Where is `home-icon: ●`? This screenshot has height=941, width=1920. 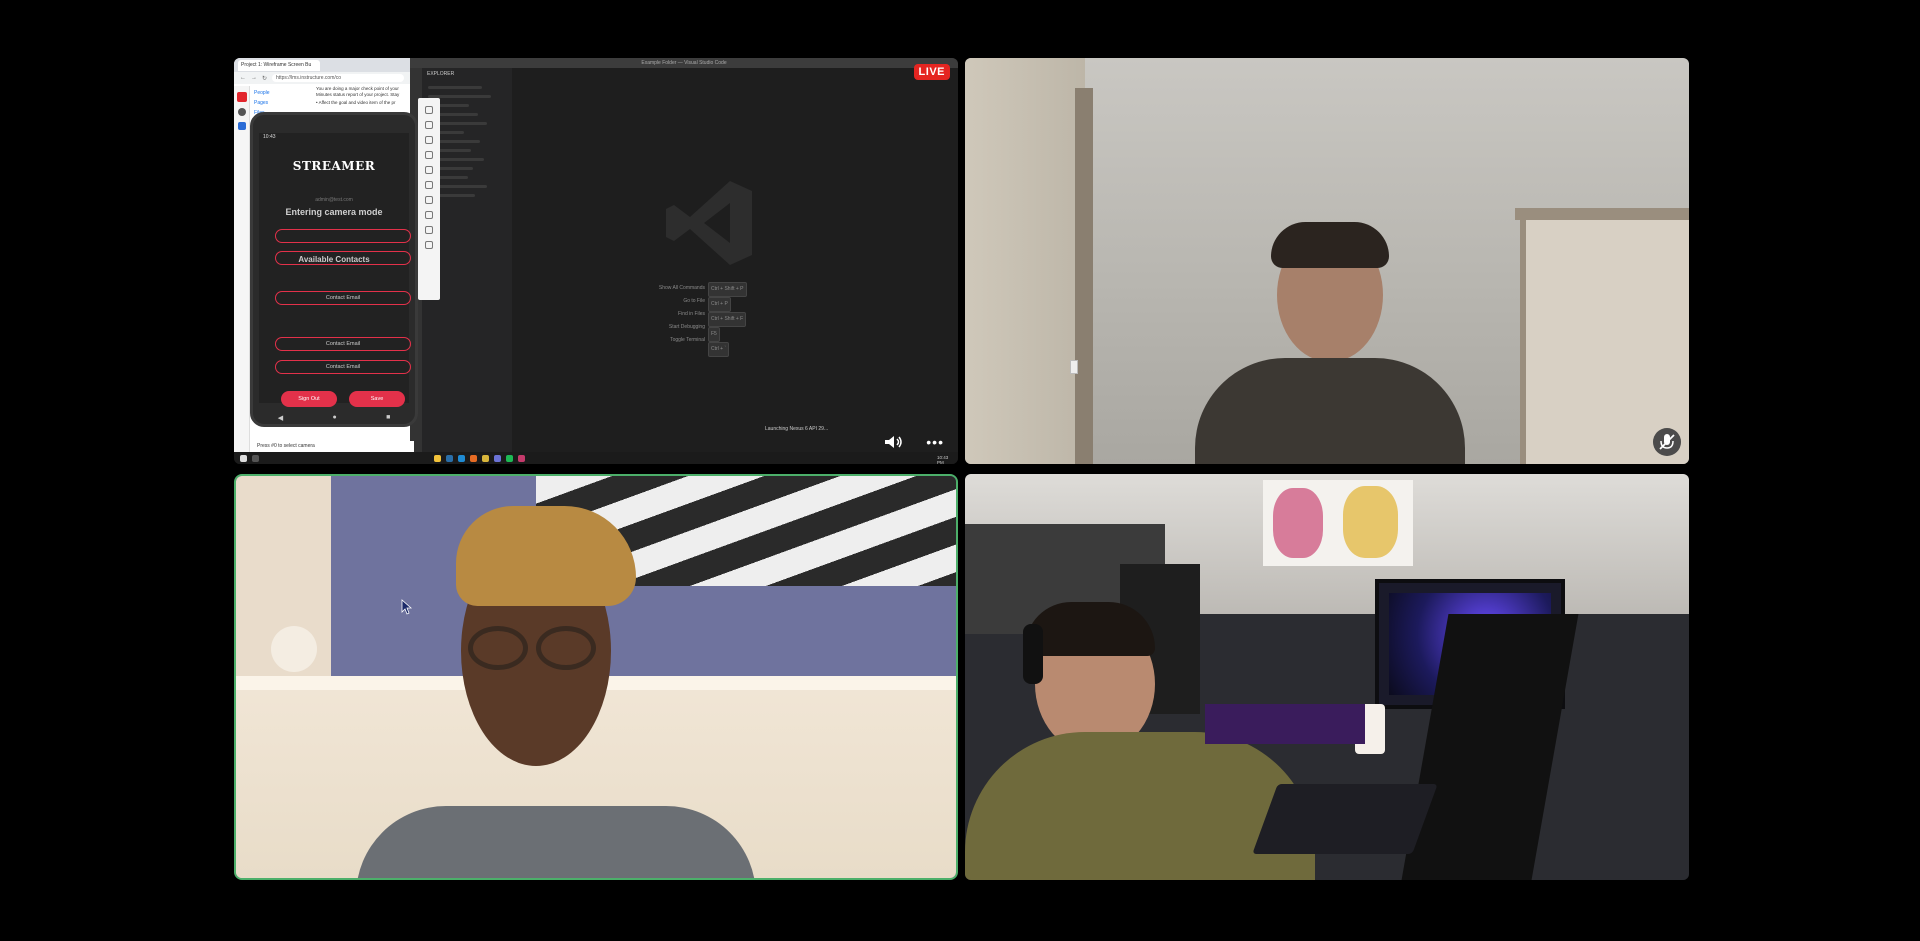
home-icon: ● is located at coordinates (334, 418).